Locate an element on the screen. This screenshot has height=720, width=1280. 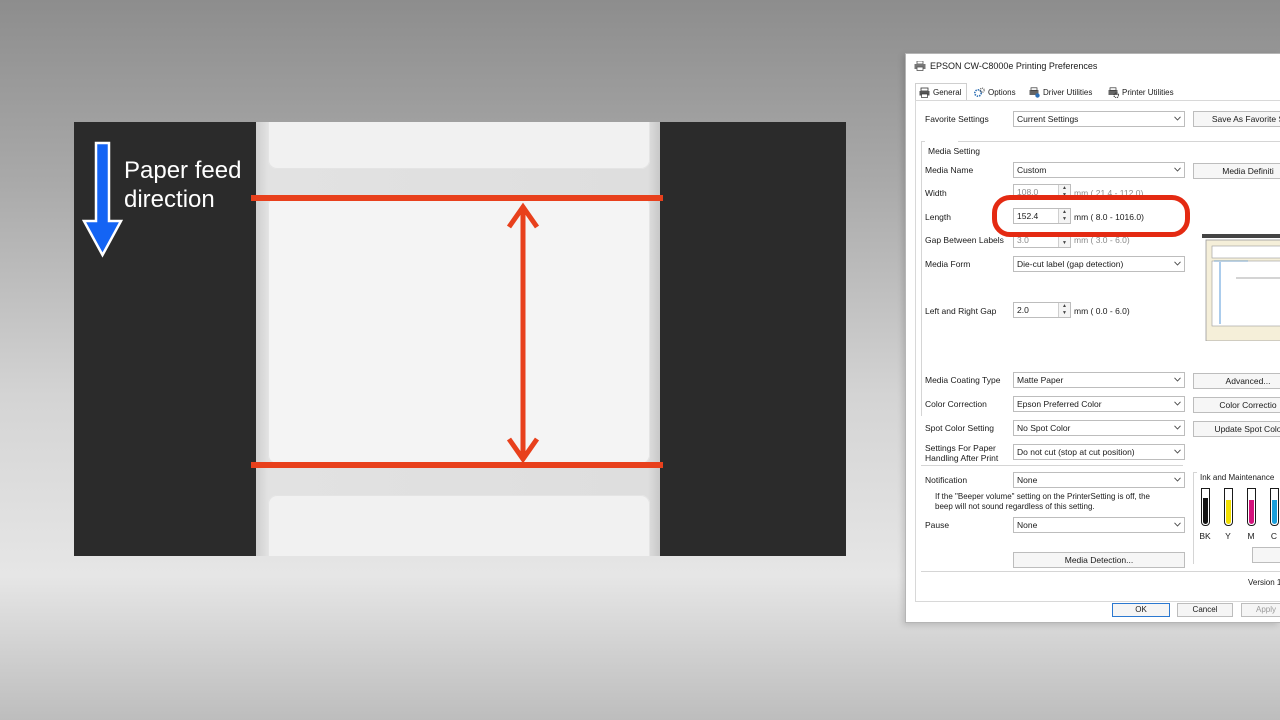
media-name-label: Media Name is located at coordinates (949, 170).